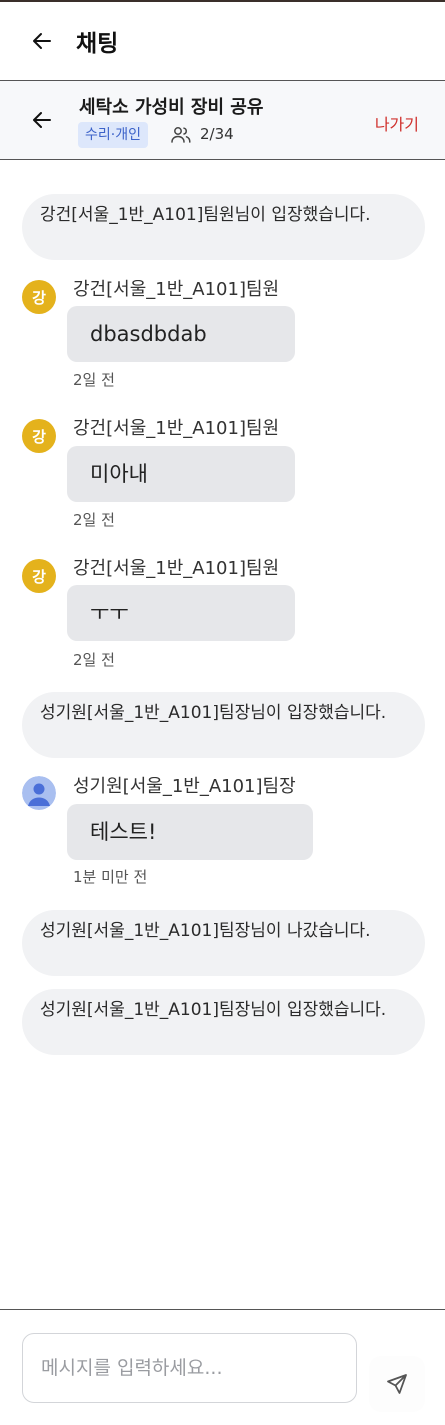 This screenshot has height=1425, width=445. What do you see at coordinates (97, 44) in the screenshot?
I see `page-title: 채팅` at bounding box center [97, 44].